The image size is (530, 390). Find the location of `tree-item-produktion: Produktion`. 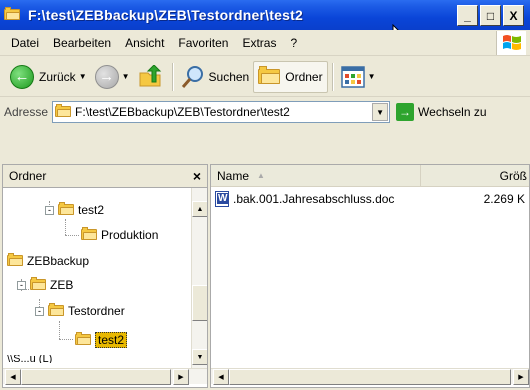

tree-item-produktion: Produktion is located at coordinates (119, 235).